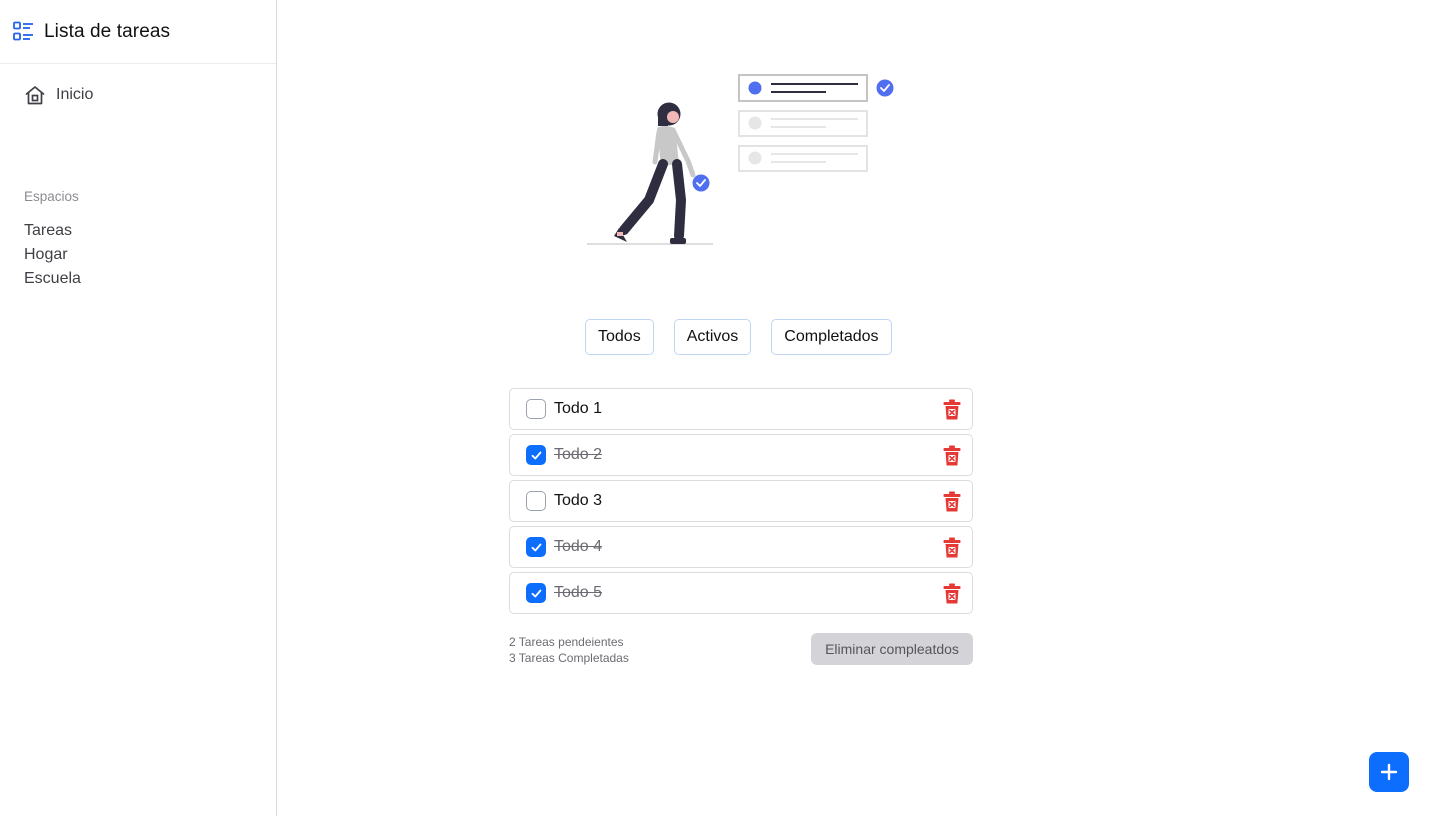 This screenshot has height=816, width=1440. What do you see at coordinates (578, 546) in the screenshot?
I see `todo-text: Todo 4` at bounding box center [578, 546].